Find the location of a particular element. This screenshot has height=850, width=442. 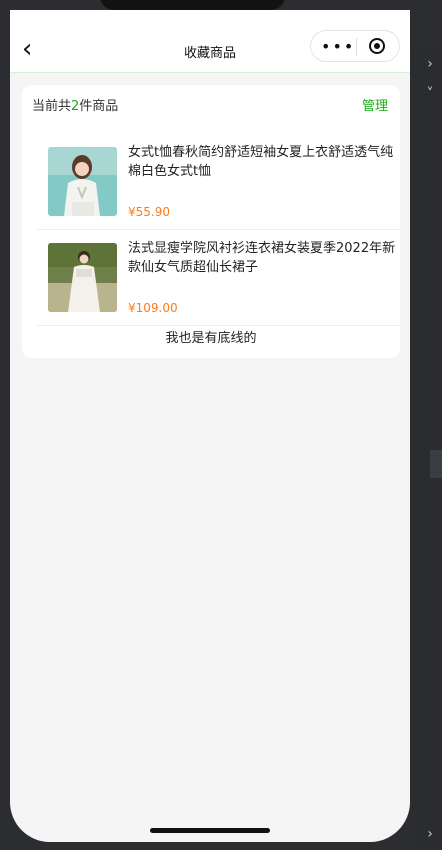

home-indicator is located at coordinates (210, 830).